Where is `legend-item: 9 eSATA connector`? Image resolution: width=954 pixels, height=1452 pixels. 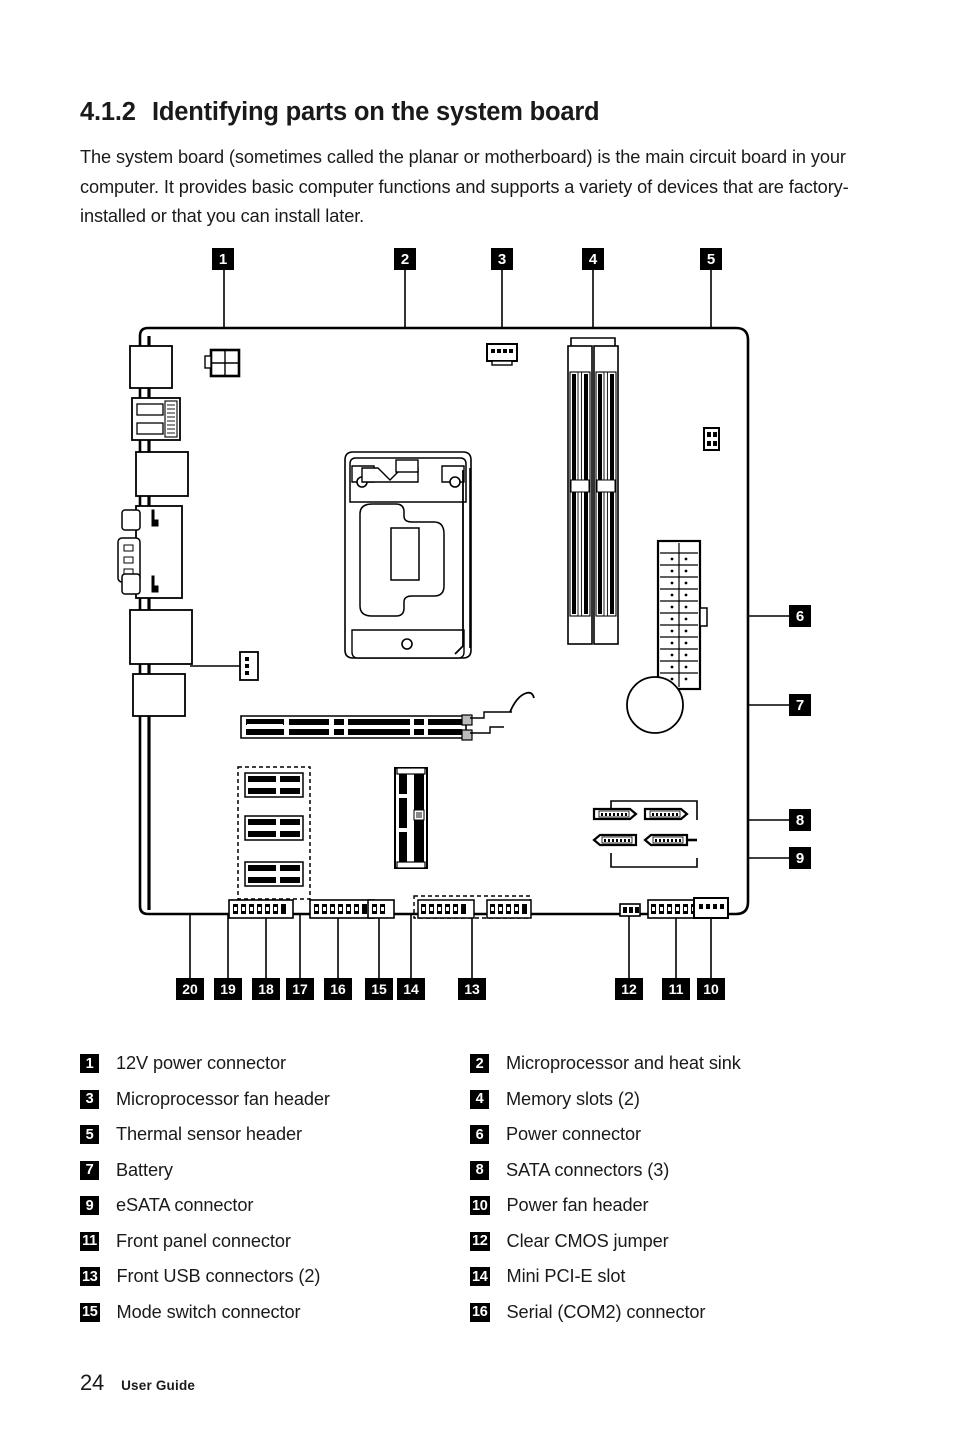
legend-item: 9 eSATA connector is located at coordinates (270, 1206).